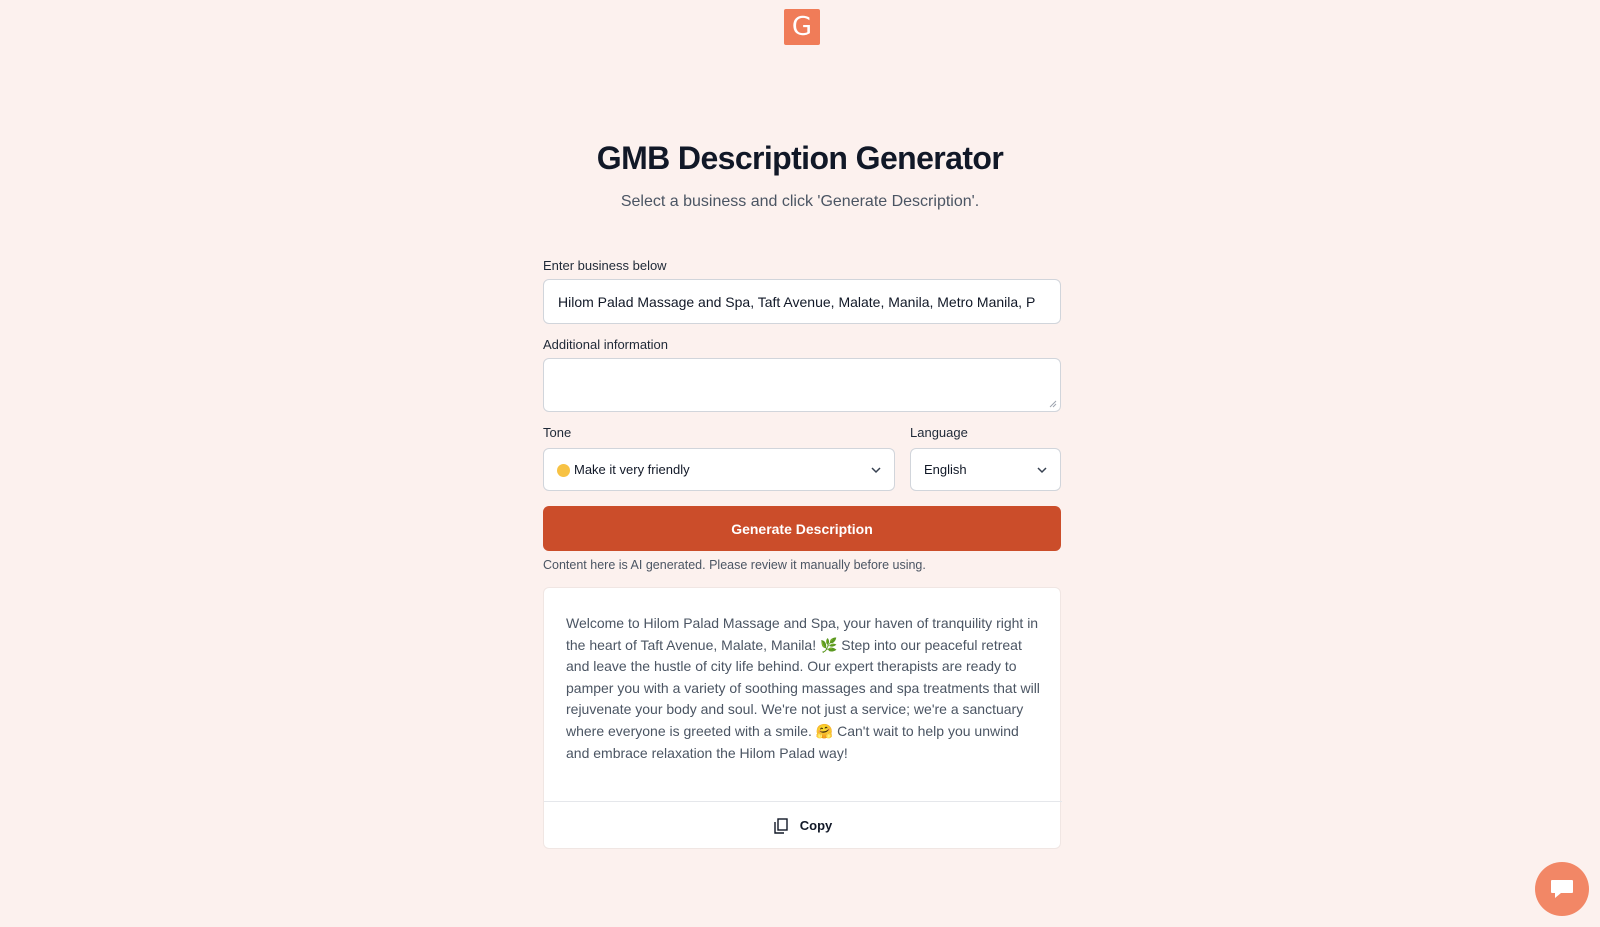  What do you see at coordinates (816, 825) in the screenshot?
I see `copy-button-label: Copy` at bounding box center [816, 825].